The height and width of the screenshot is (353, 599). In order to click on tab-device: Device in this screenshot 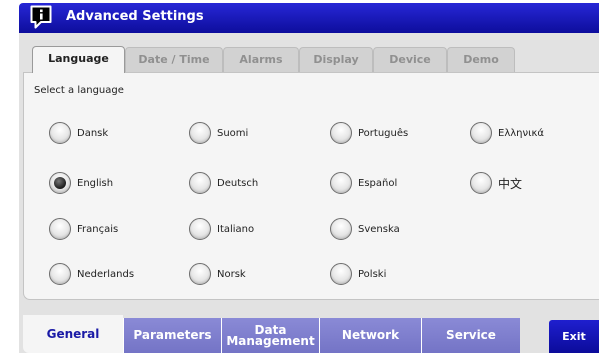, I will do `click(410, 59)`.